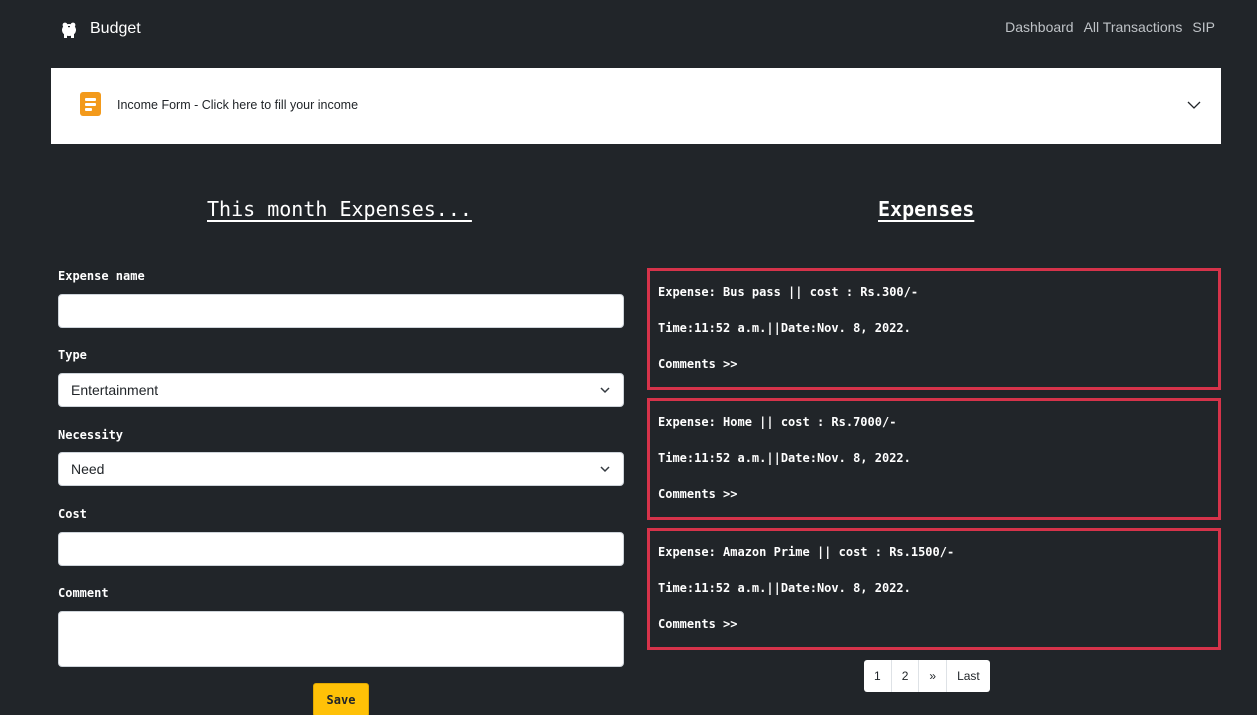 This screenshot has height=715, width=1257. Describe the element at coordinates (341, 311) in the screenshot. I see `expense-name-input` at that location.